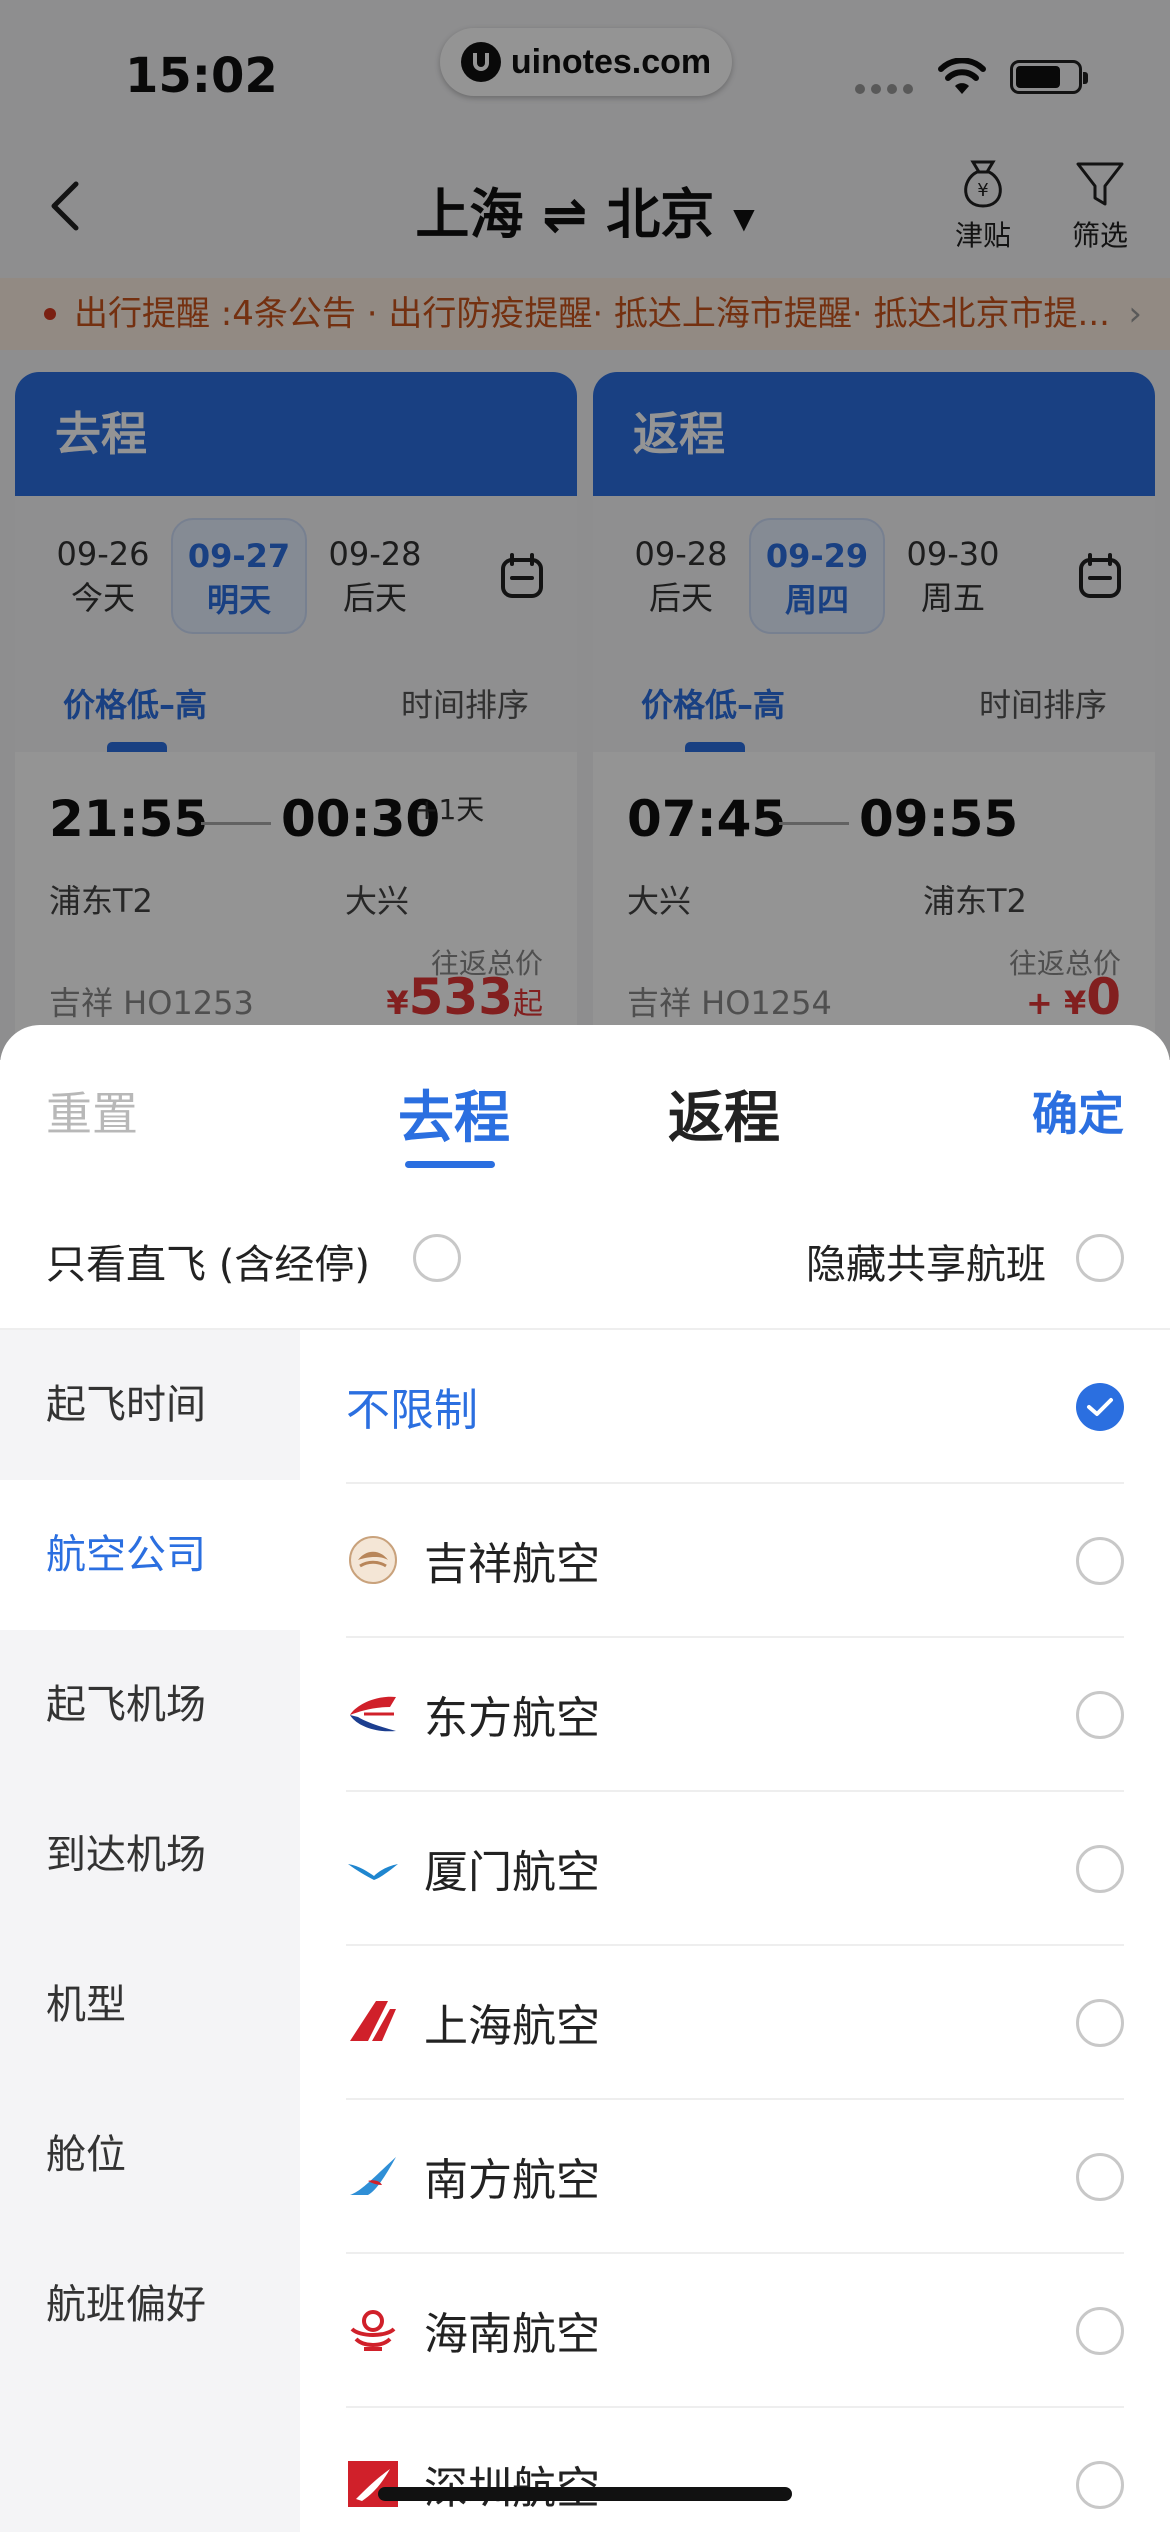  What do you see at coordinates (373, 1714) in the screenshot?
I see `china-eastern-logo-icon` at bounding box center [373, 1714].